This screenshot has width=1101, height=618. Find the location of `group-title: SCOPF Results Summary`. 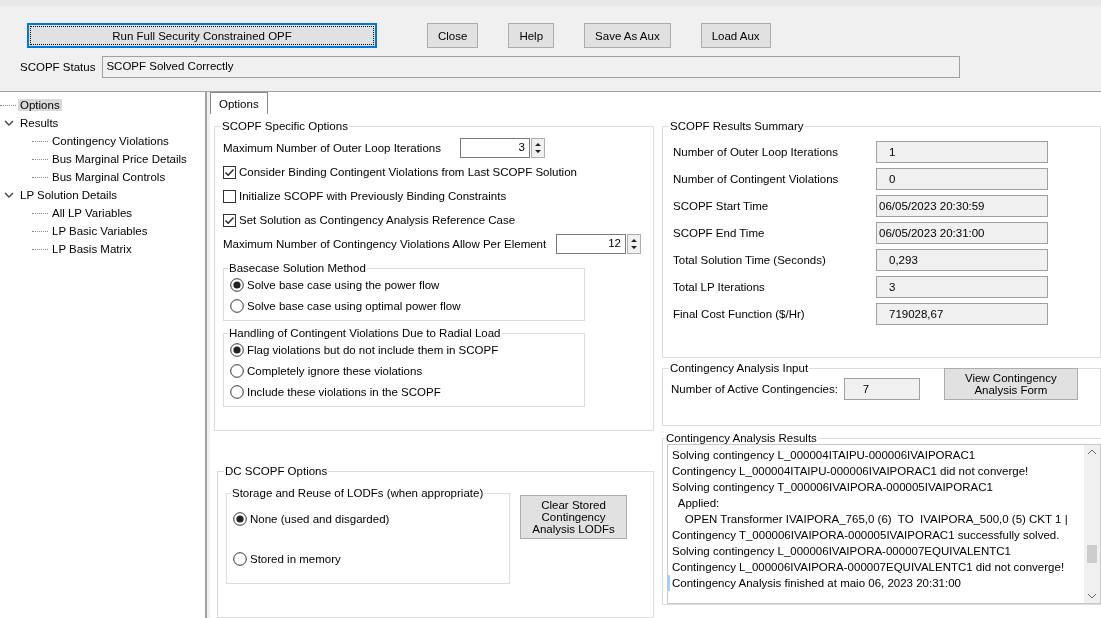

group-title: SCOPF Results Summary is located at coordinates (737, 126).